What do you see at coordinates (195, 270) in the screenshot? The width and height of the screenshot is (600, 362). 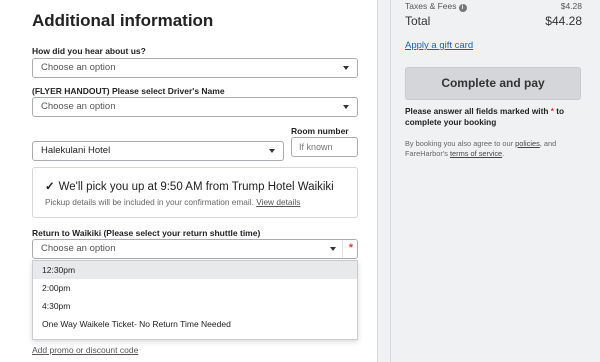 I see `dropdown-option: 12:30pm` at bounding box center [195, 270].